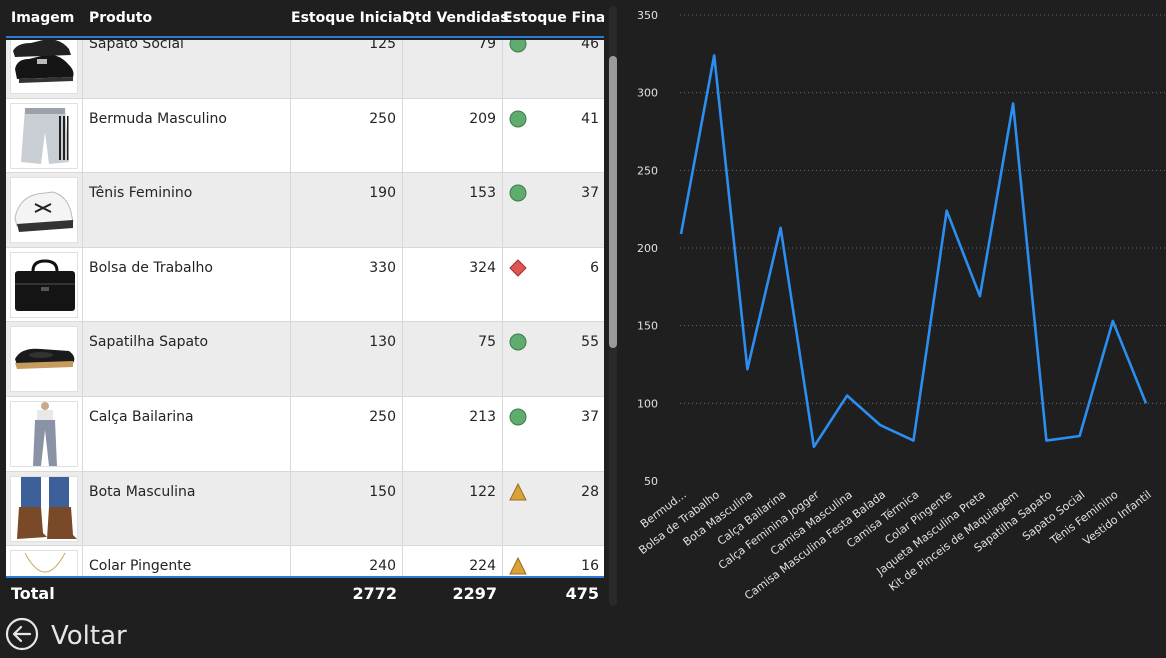 The image size is (1166, 658). Describe the element at coordinates (647, 93) in the screenshot. I see `y-tick-label: 300` at that location.